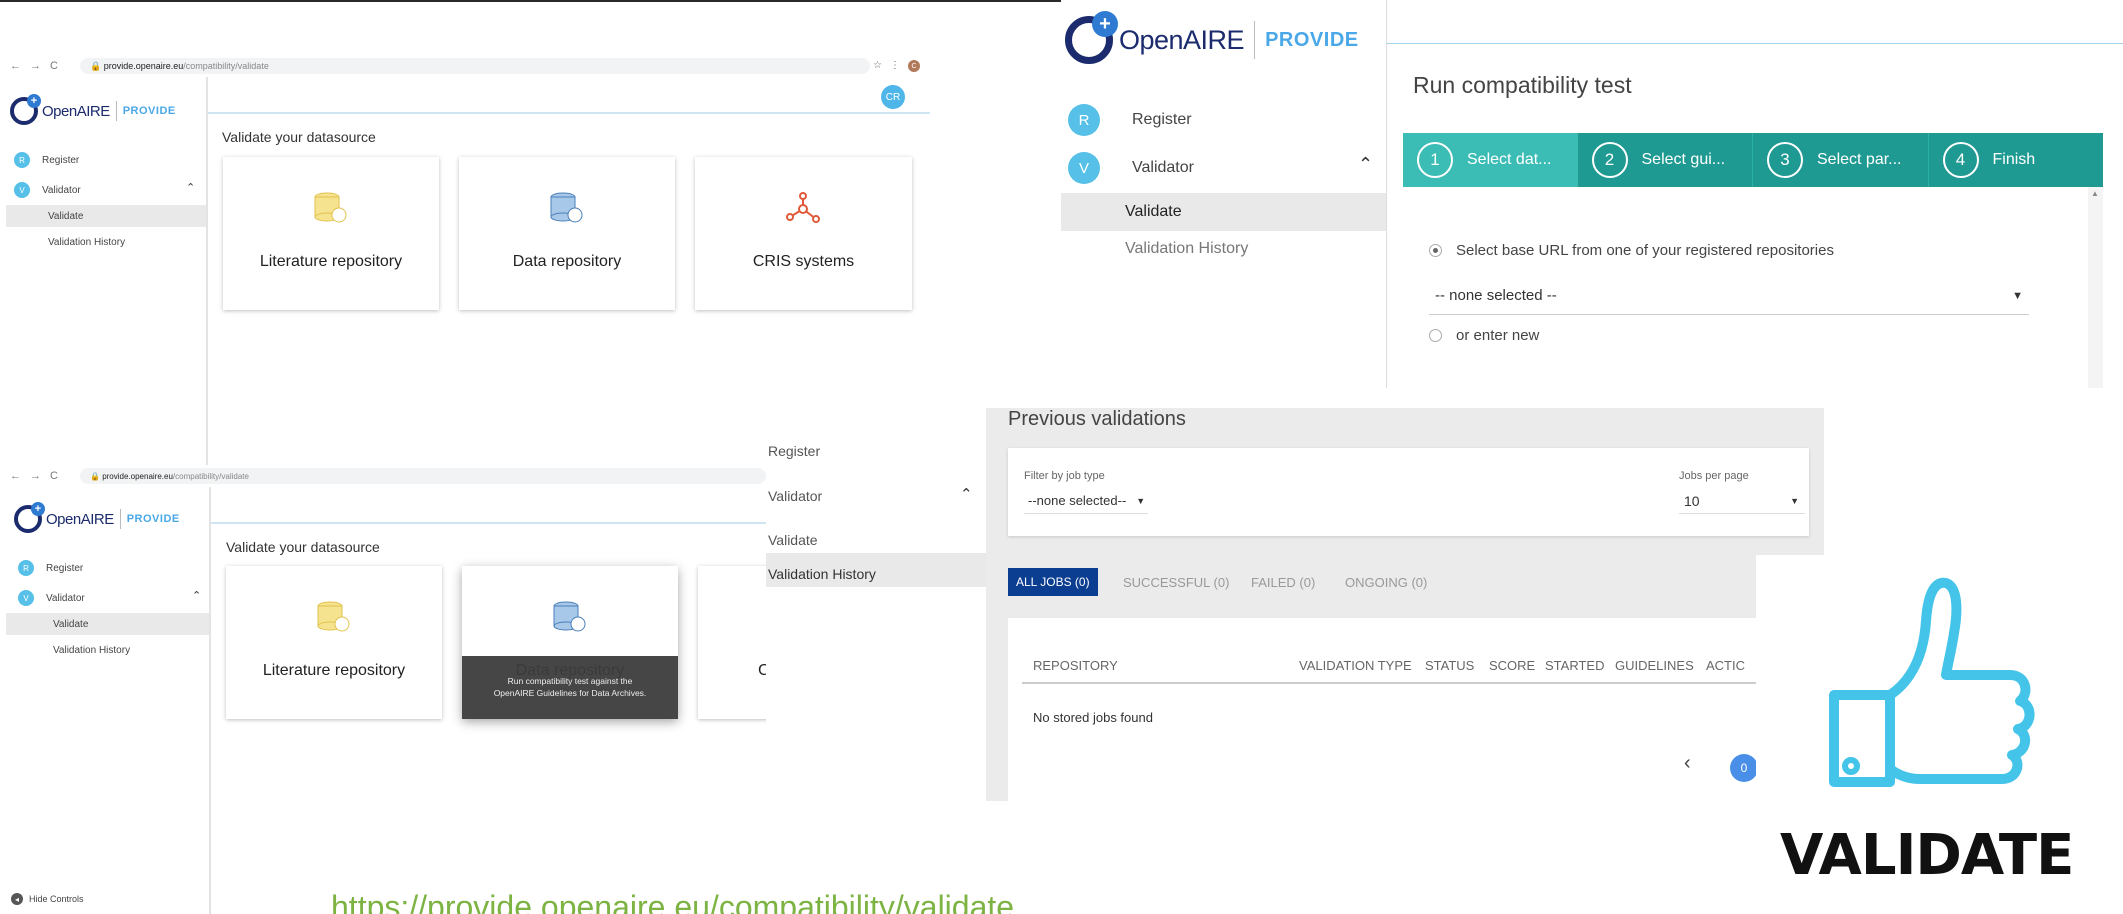  I want to click on profile-avatar: C, so click(914, 66).